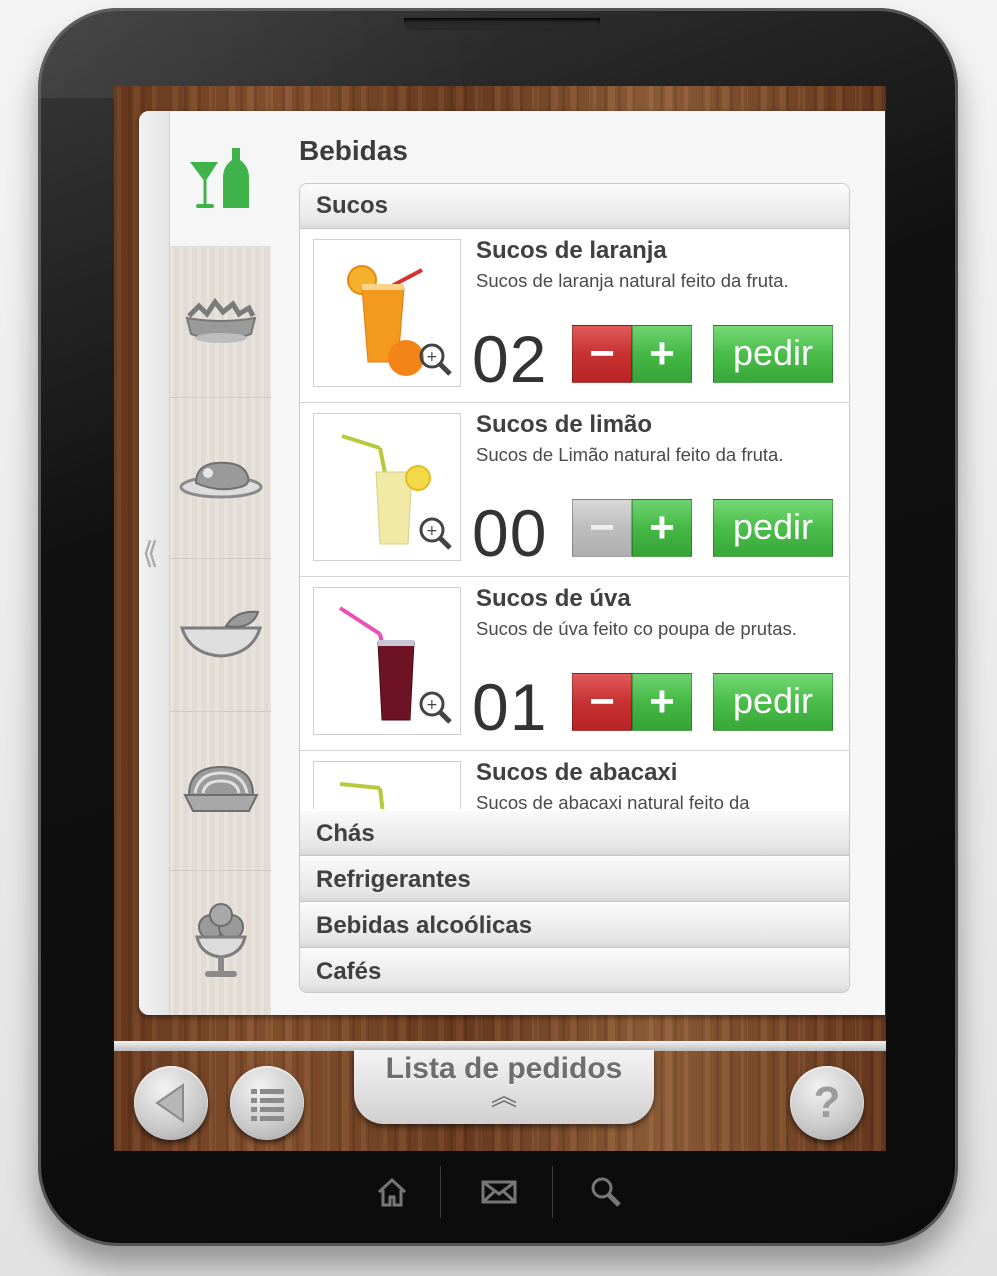 Image resolution: width=997 pixels, height=1276 pixels. I want to click on category-salads, so click(220, 322).